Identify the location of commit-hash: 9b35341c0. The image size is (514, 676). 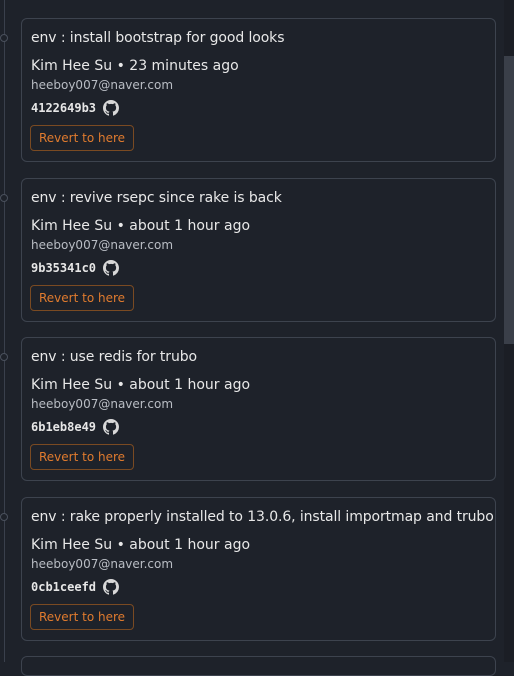
(63, 268).